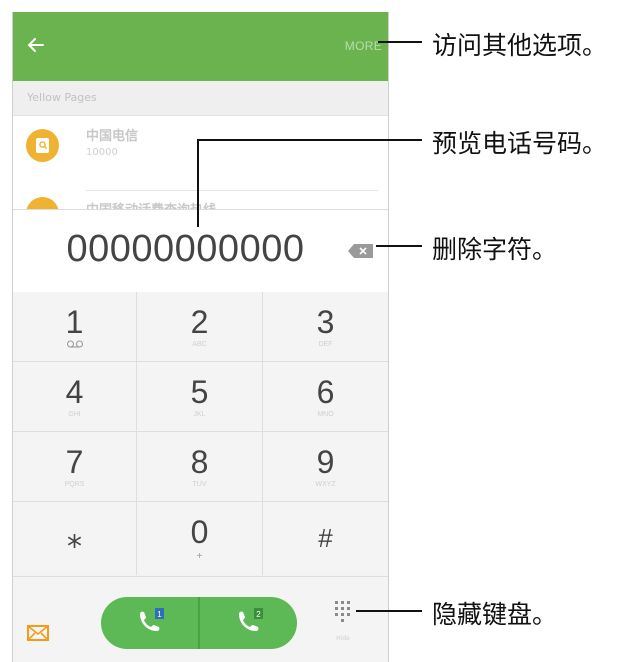  I want to click on key-digit: 5, so click(199, 392).